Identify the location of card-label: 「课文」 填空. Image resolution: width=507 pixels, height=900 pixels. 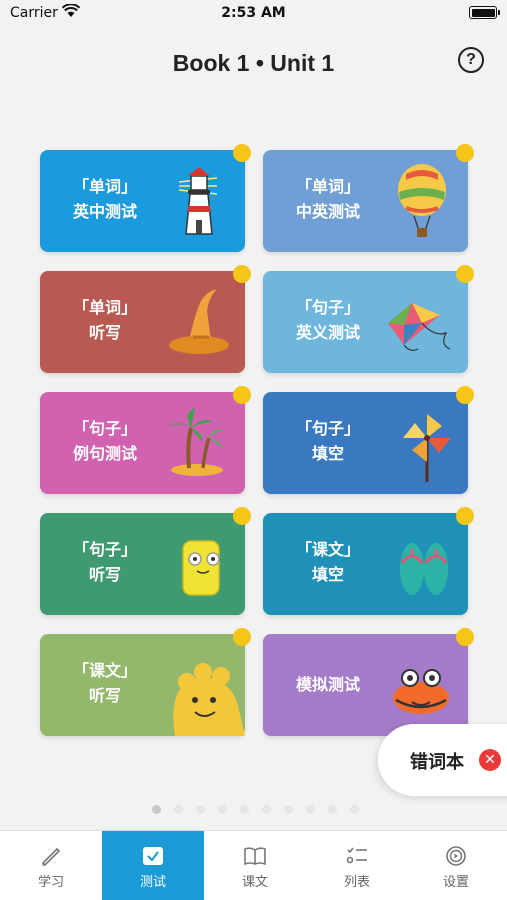
(327, 562).